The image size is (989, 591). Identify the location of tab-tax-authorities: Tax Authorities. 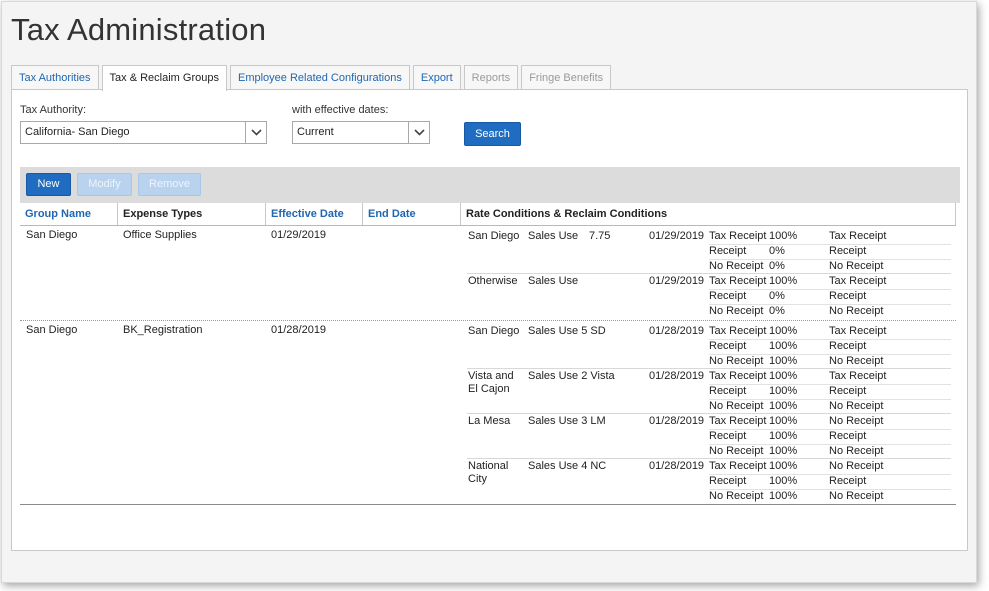
(55, 77).